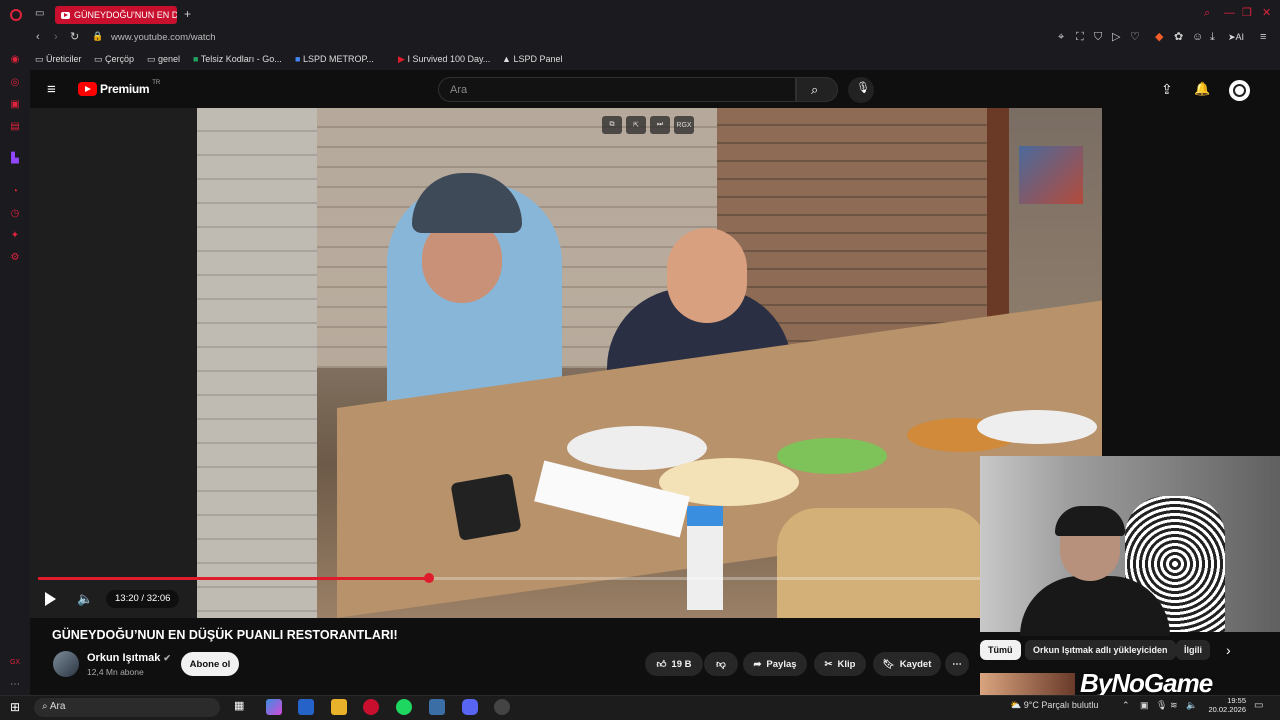 This screenshot has height=720, width=1280. What do you see at coordinates (210, 664) in the screenshot?
I see `subscribe-button: Abone ol` at bounding box center [210, 664].